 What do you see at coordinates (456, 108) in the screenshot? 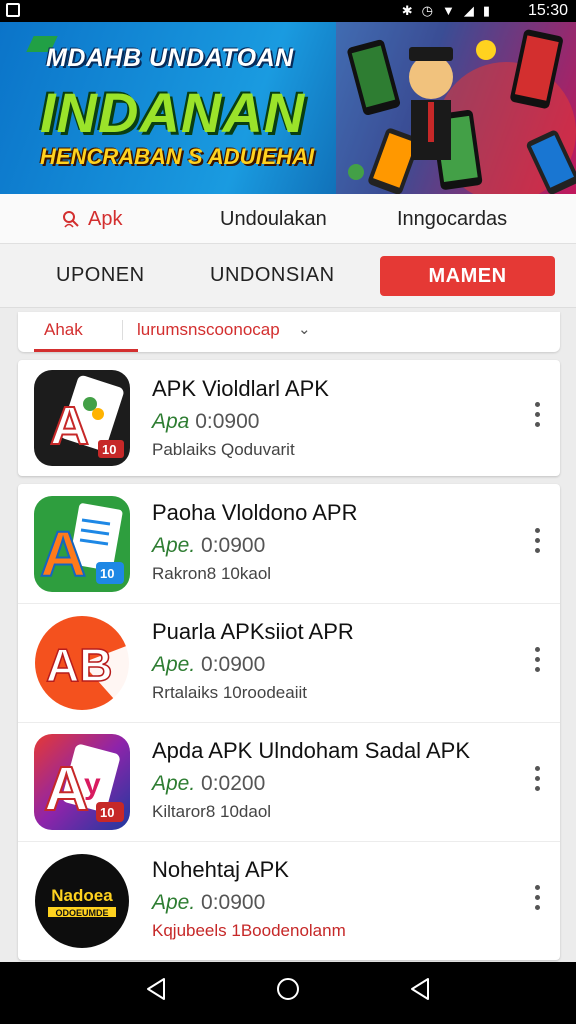
I see `banner-phones-illustration` at bounding box center [456, 108].